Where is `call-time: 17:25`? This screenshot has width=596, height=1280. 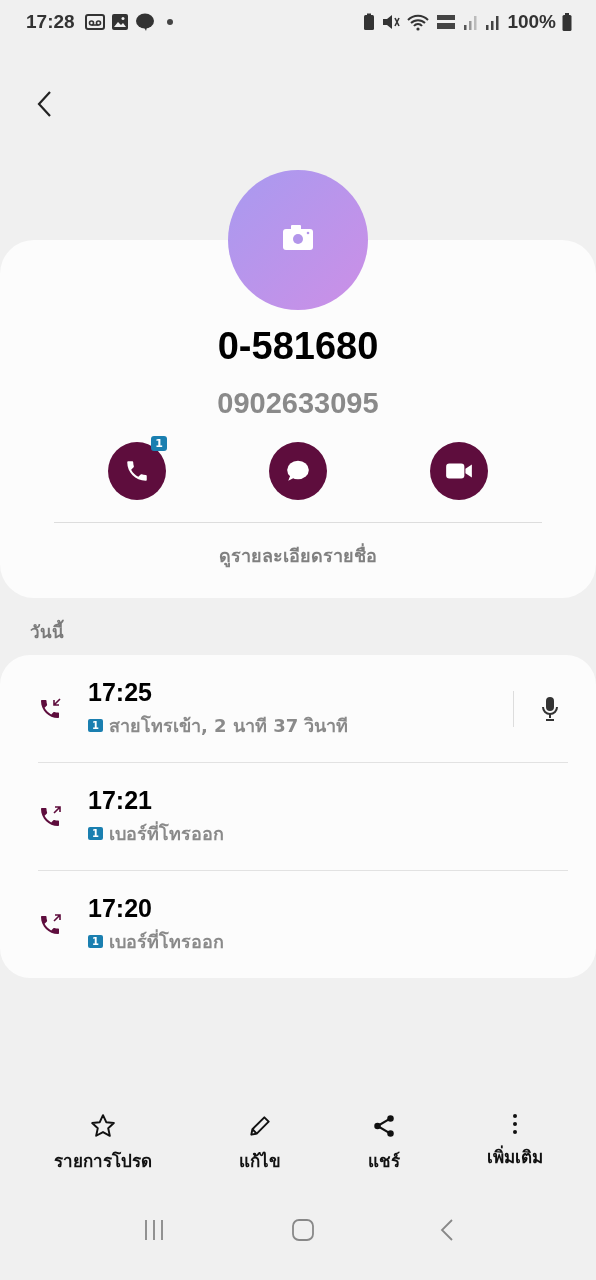
call-time: 17:25 is located at coordinates (120, 692).